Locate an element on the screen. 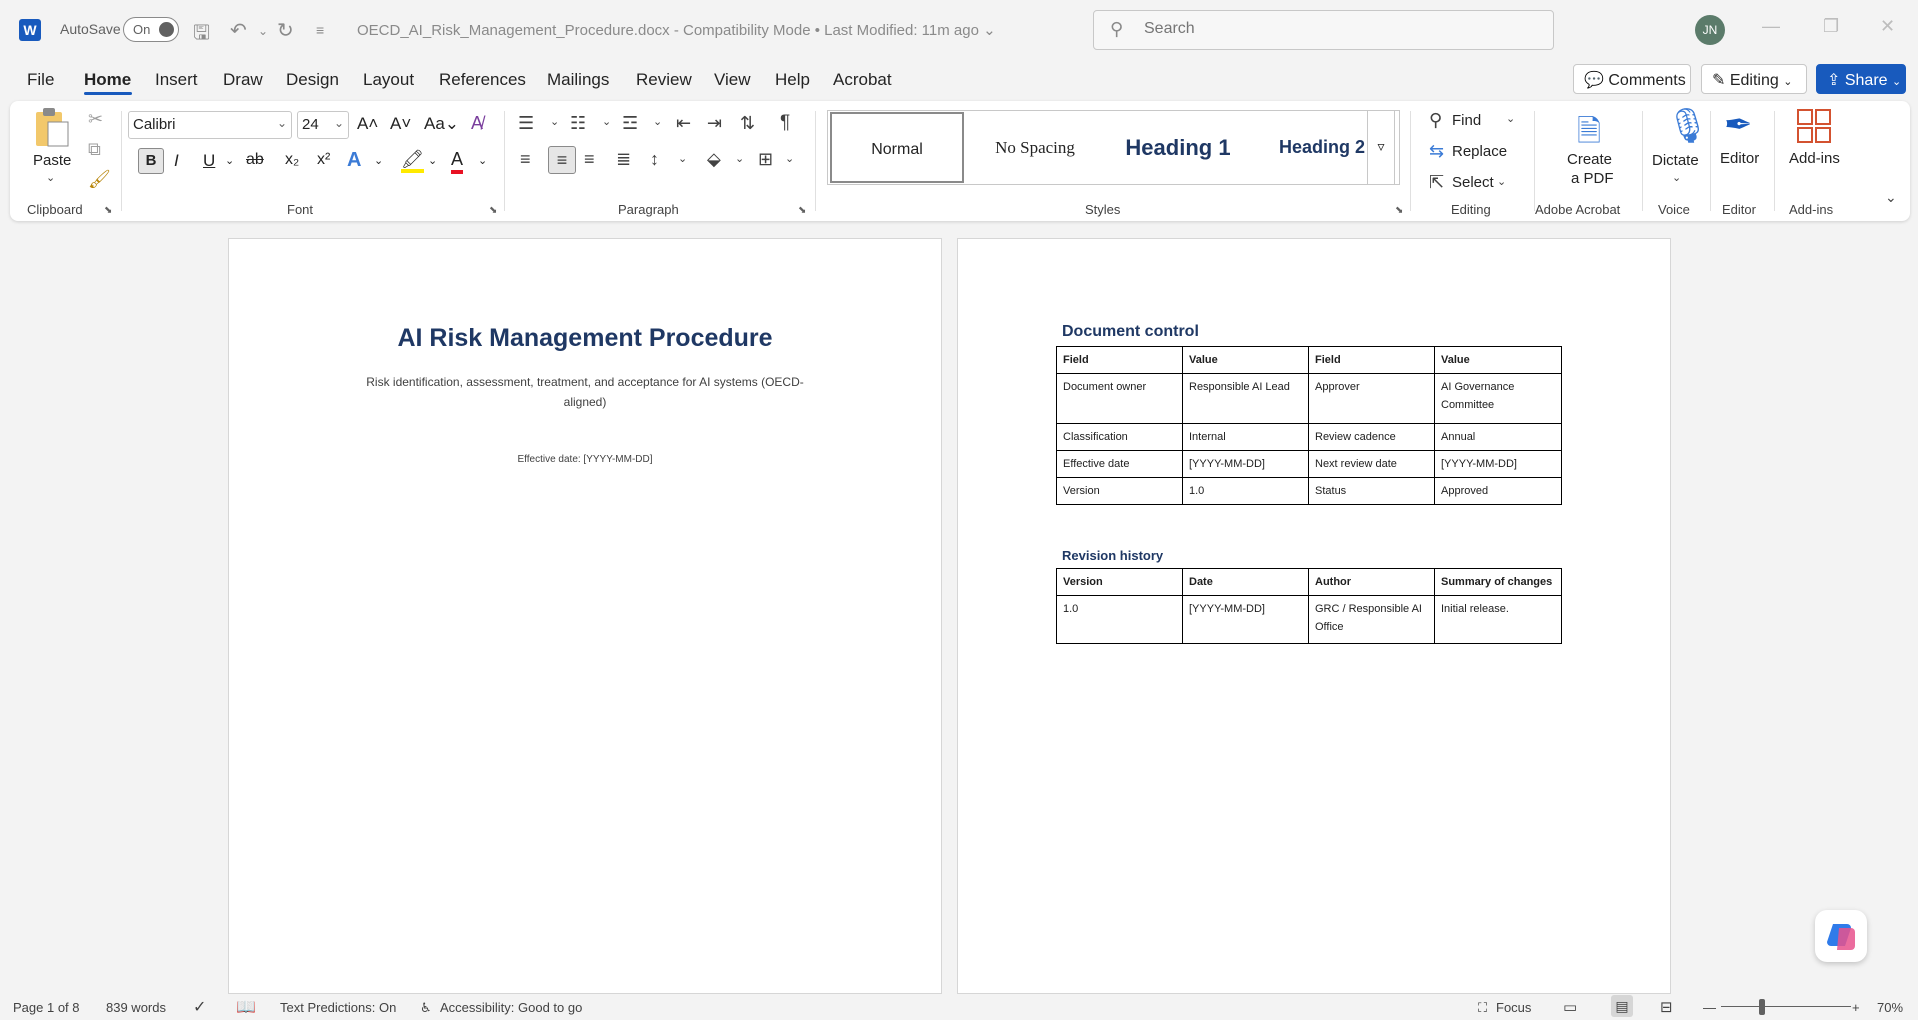  autosave-toggle: On is located at coordinates (151, 29).